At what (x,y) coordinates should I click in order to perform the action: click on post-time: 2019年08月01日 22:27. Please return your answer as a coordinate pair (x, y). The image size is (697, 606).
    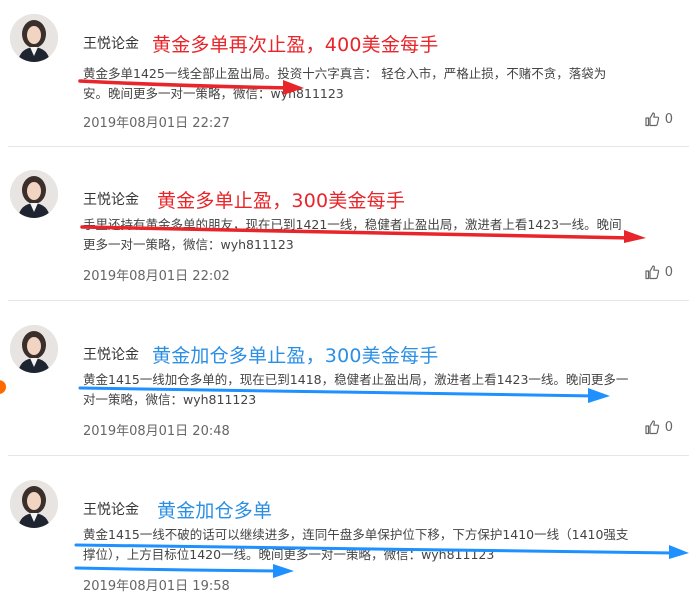
    Looking at the image, I should click on (156, 123).